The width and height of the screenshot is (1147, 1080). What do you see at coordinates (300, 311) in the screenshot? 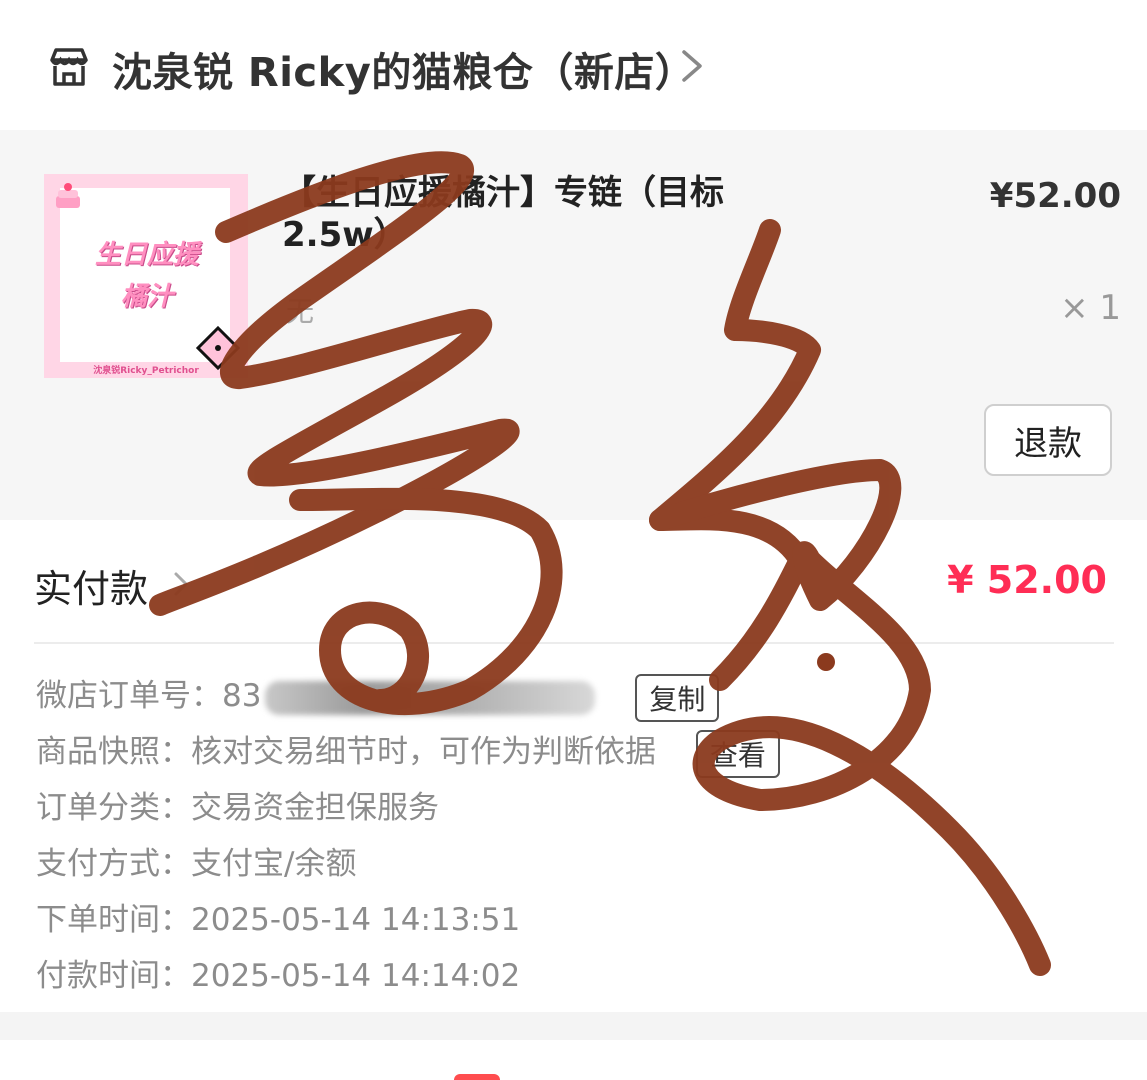
I see `product-spec: 无` at bounding box center [300, 311].